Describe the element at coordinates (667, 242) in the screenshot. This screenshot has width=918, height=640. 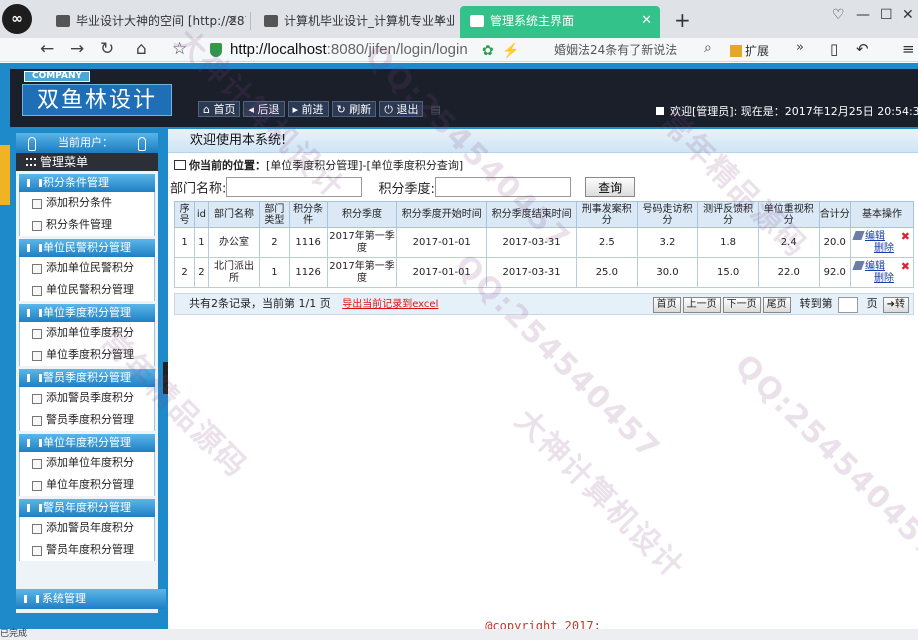
I see `table-cell: 3.2` at that location.